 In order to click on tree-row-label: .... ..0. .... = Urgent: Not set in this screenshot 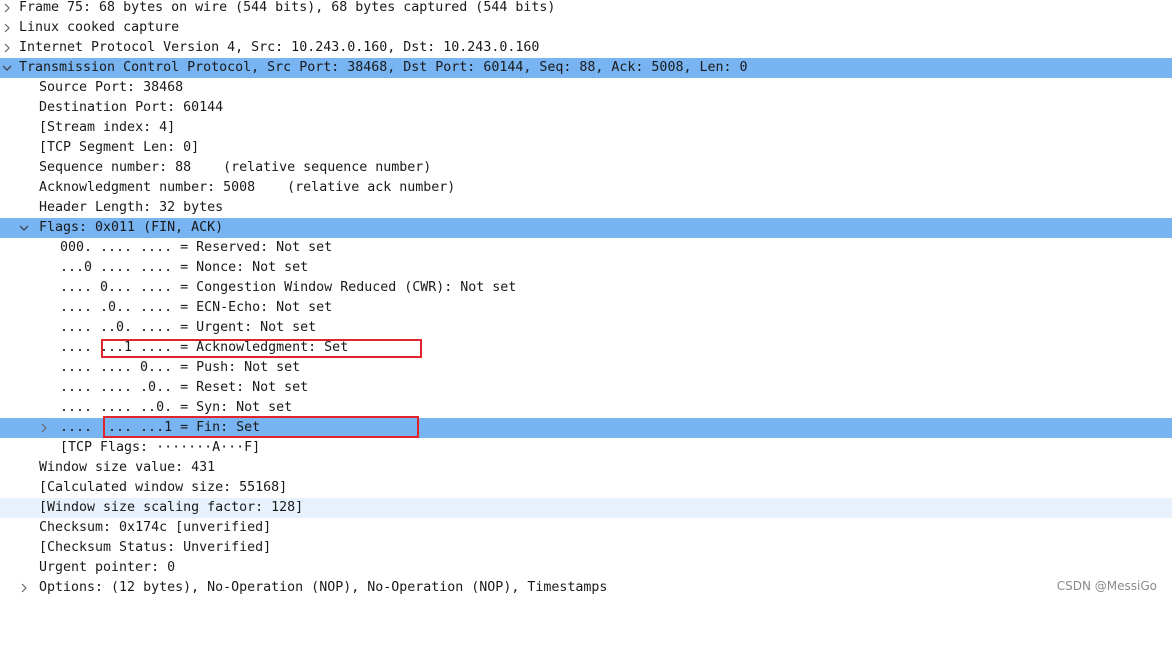, I will do `click(188, 327)`.